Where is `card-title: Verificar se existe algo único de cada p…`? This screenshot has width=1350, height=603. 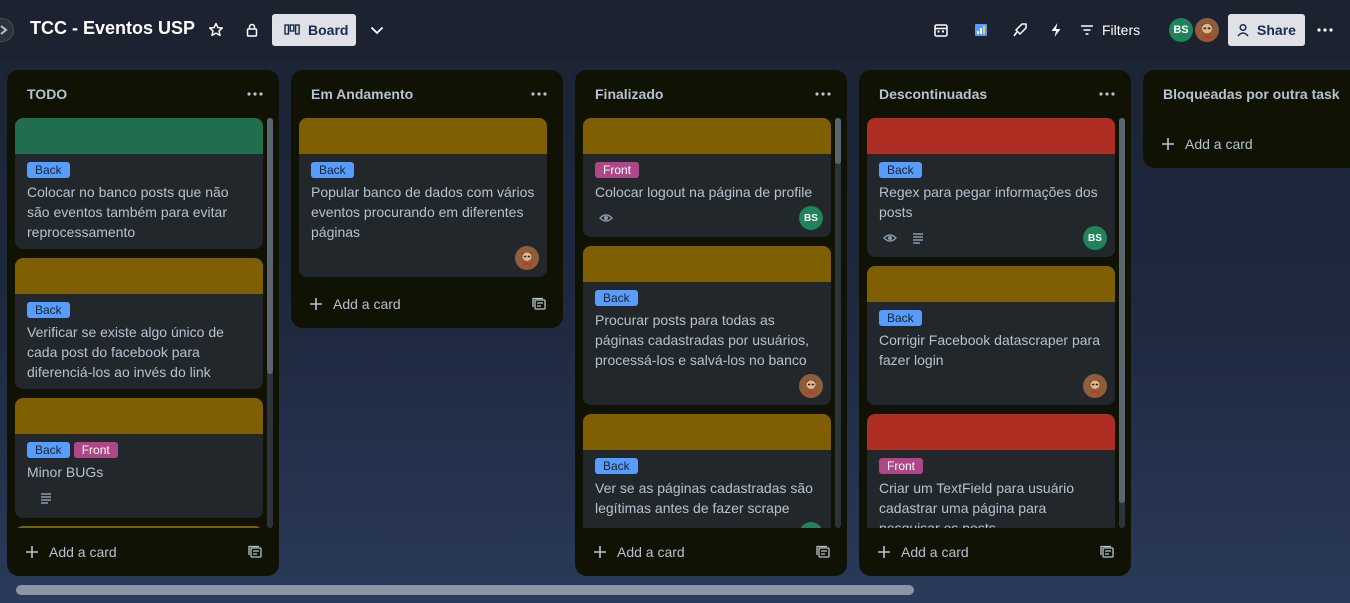 card-title: Verificar se existe algo único de cada p… is located at coordinates (139, 352).